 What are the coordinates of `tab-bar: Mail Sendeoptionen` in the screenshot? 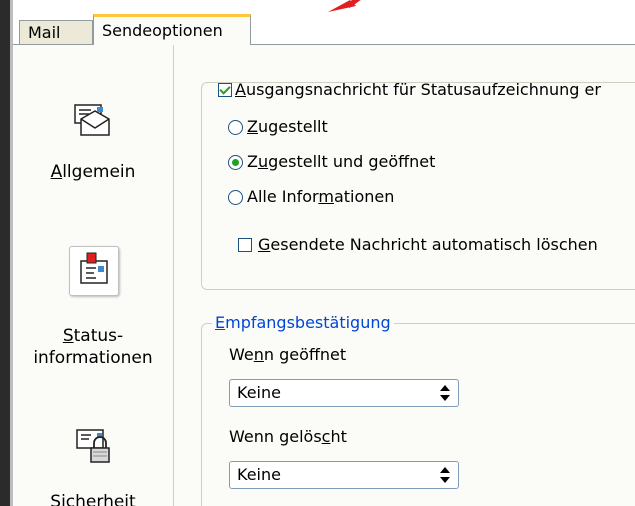 It's located at (324, 28).